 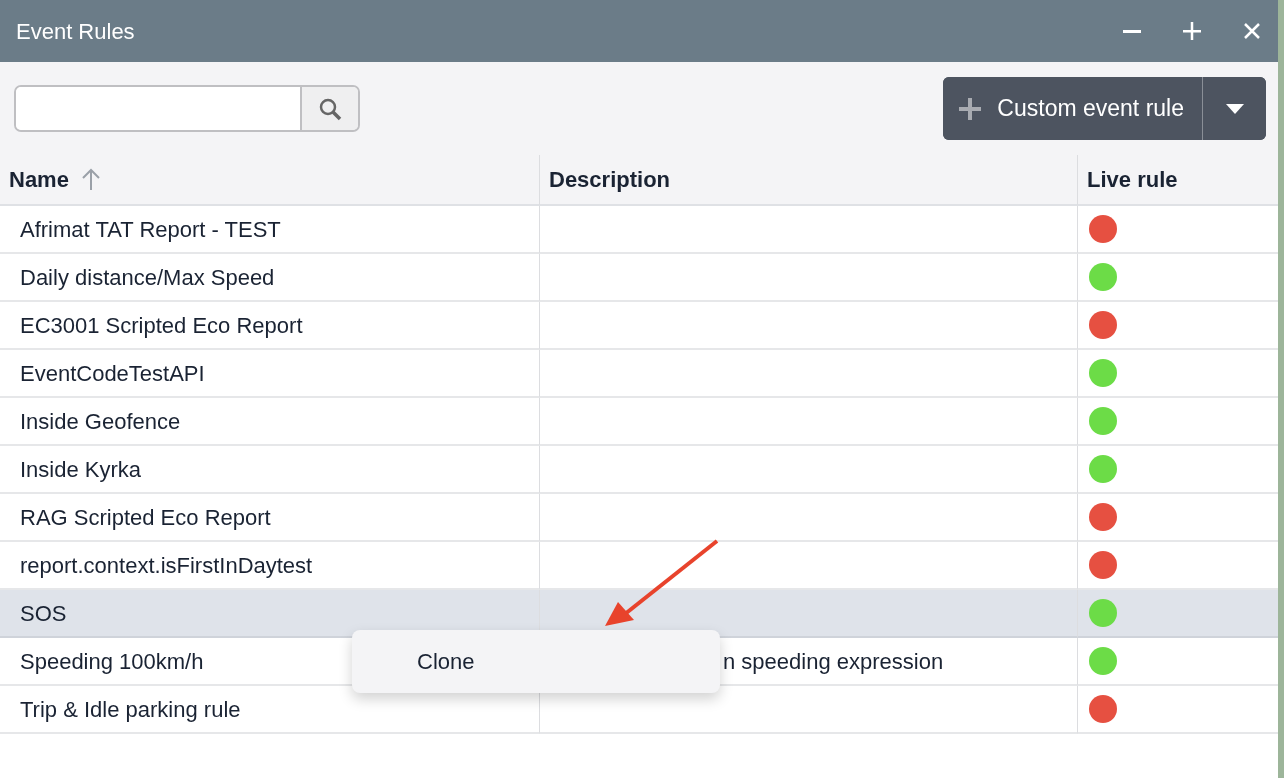 I want to click on column-header: Name, so click(x=39, y=179).